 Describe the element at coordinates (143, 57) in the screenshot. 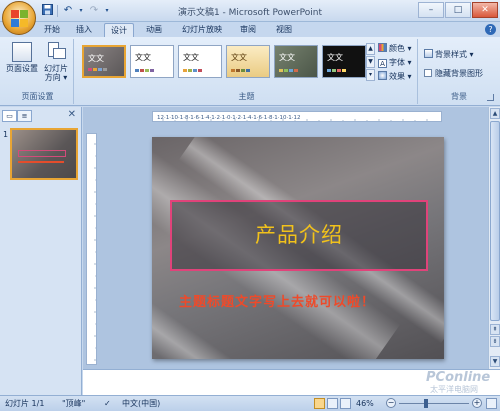

I see `theme-label-2: 文文` at that location.